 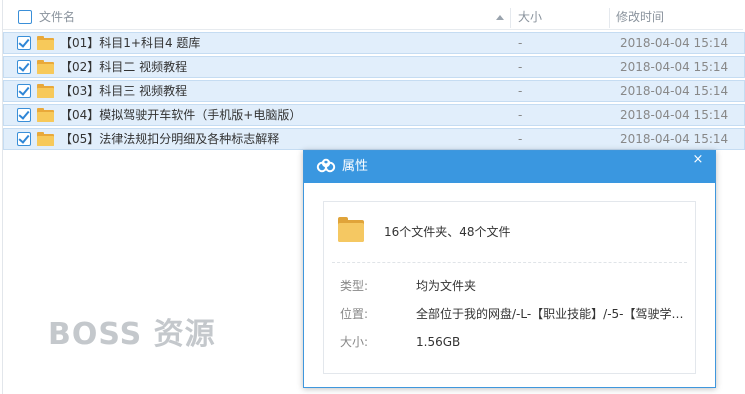 What do you see at coordinates (169, 139) in the screenshot?
I see `file-name: 【05】法律法规扣分明细及各种标志解释` at bounding box center [169, 139].